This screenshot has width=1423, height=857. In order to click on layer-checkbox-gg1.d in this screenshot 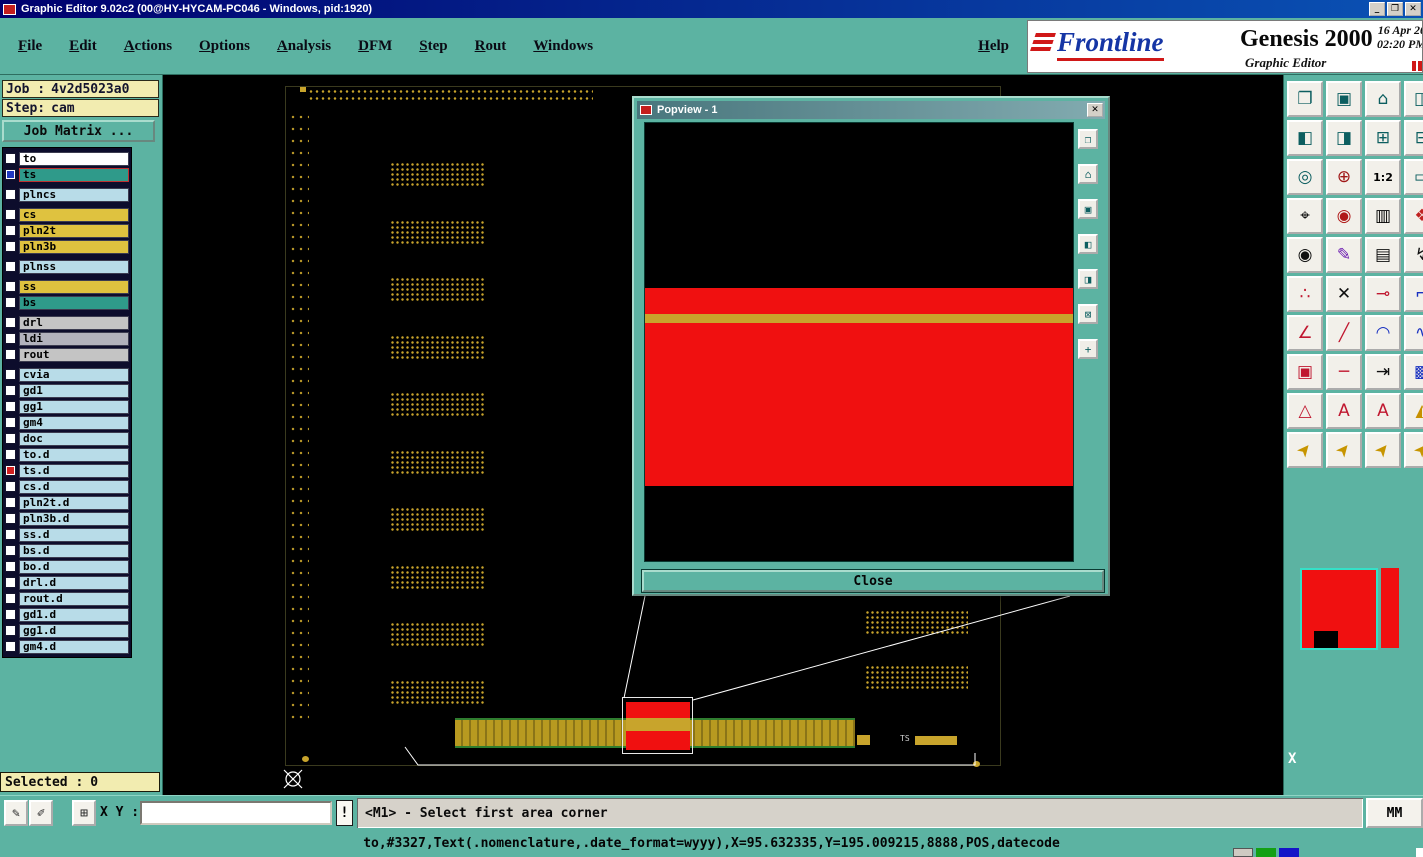, I will do `click(10, 630)`.